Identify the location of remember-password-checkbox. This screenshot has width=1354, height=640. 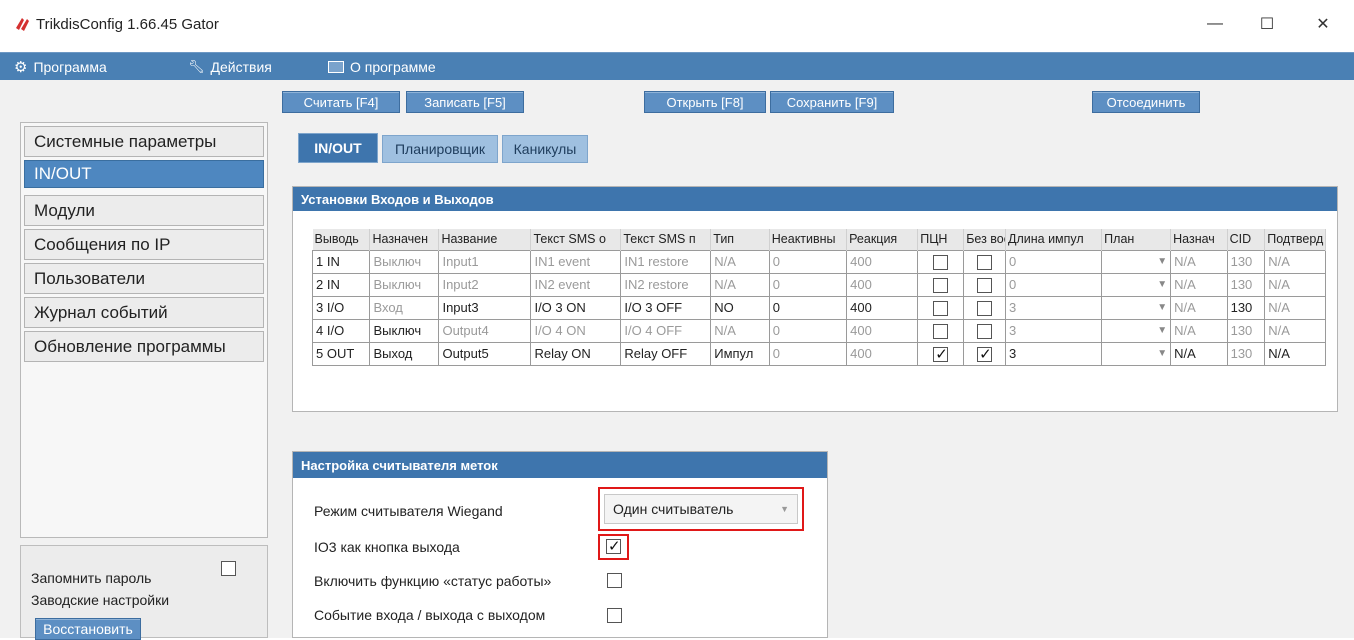
(228, 568).